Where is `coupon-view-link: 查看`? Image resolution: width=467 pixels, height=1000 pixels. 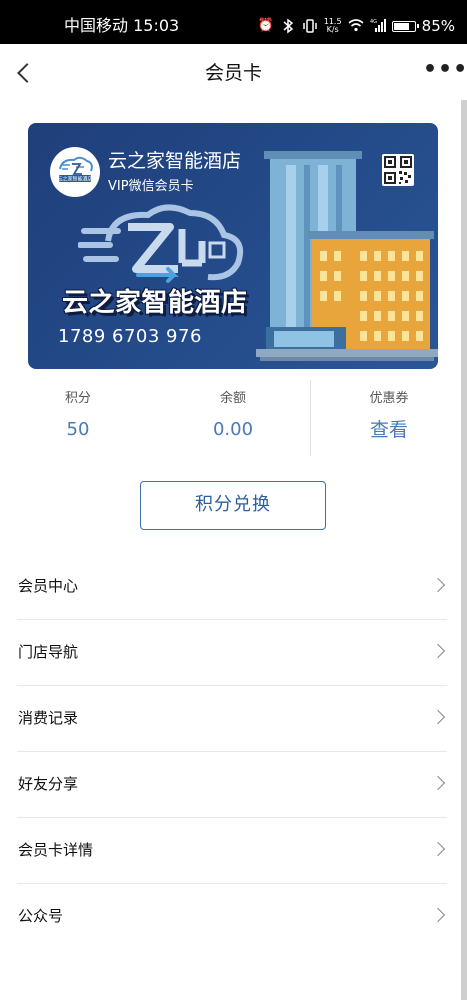 coupon-view-link: 查看 is located at coordinates (389, 430).